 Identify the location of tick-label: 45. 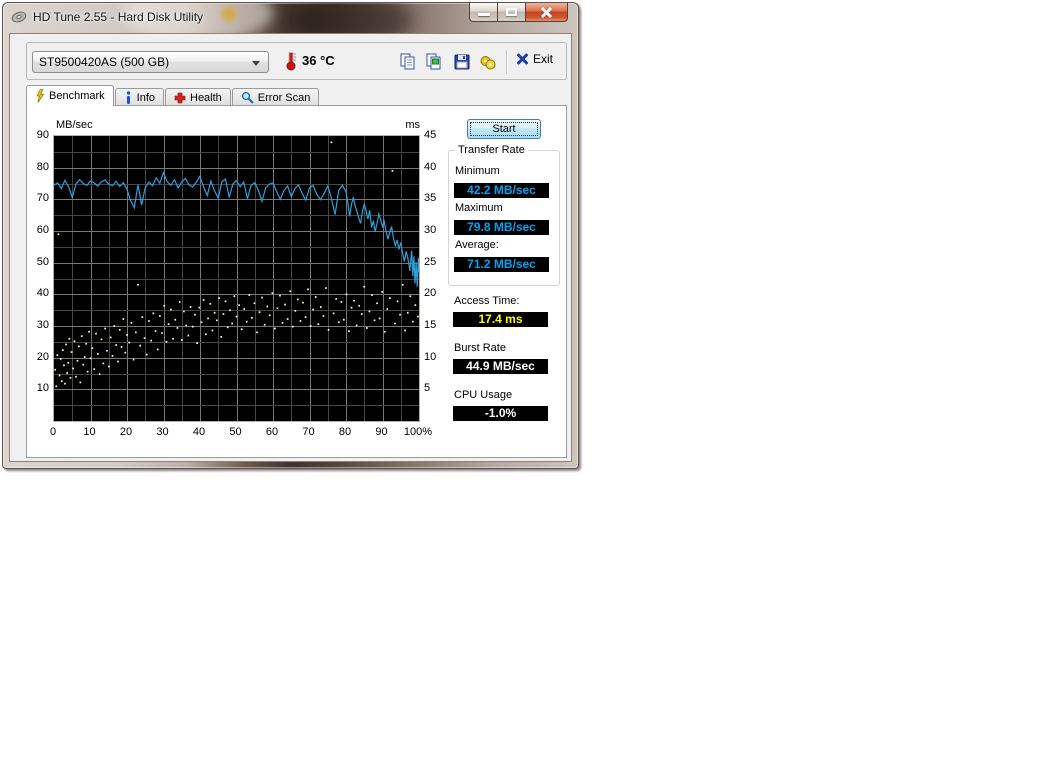
(430, 135).